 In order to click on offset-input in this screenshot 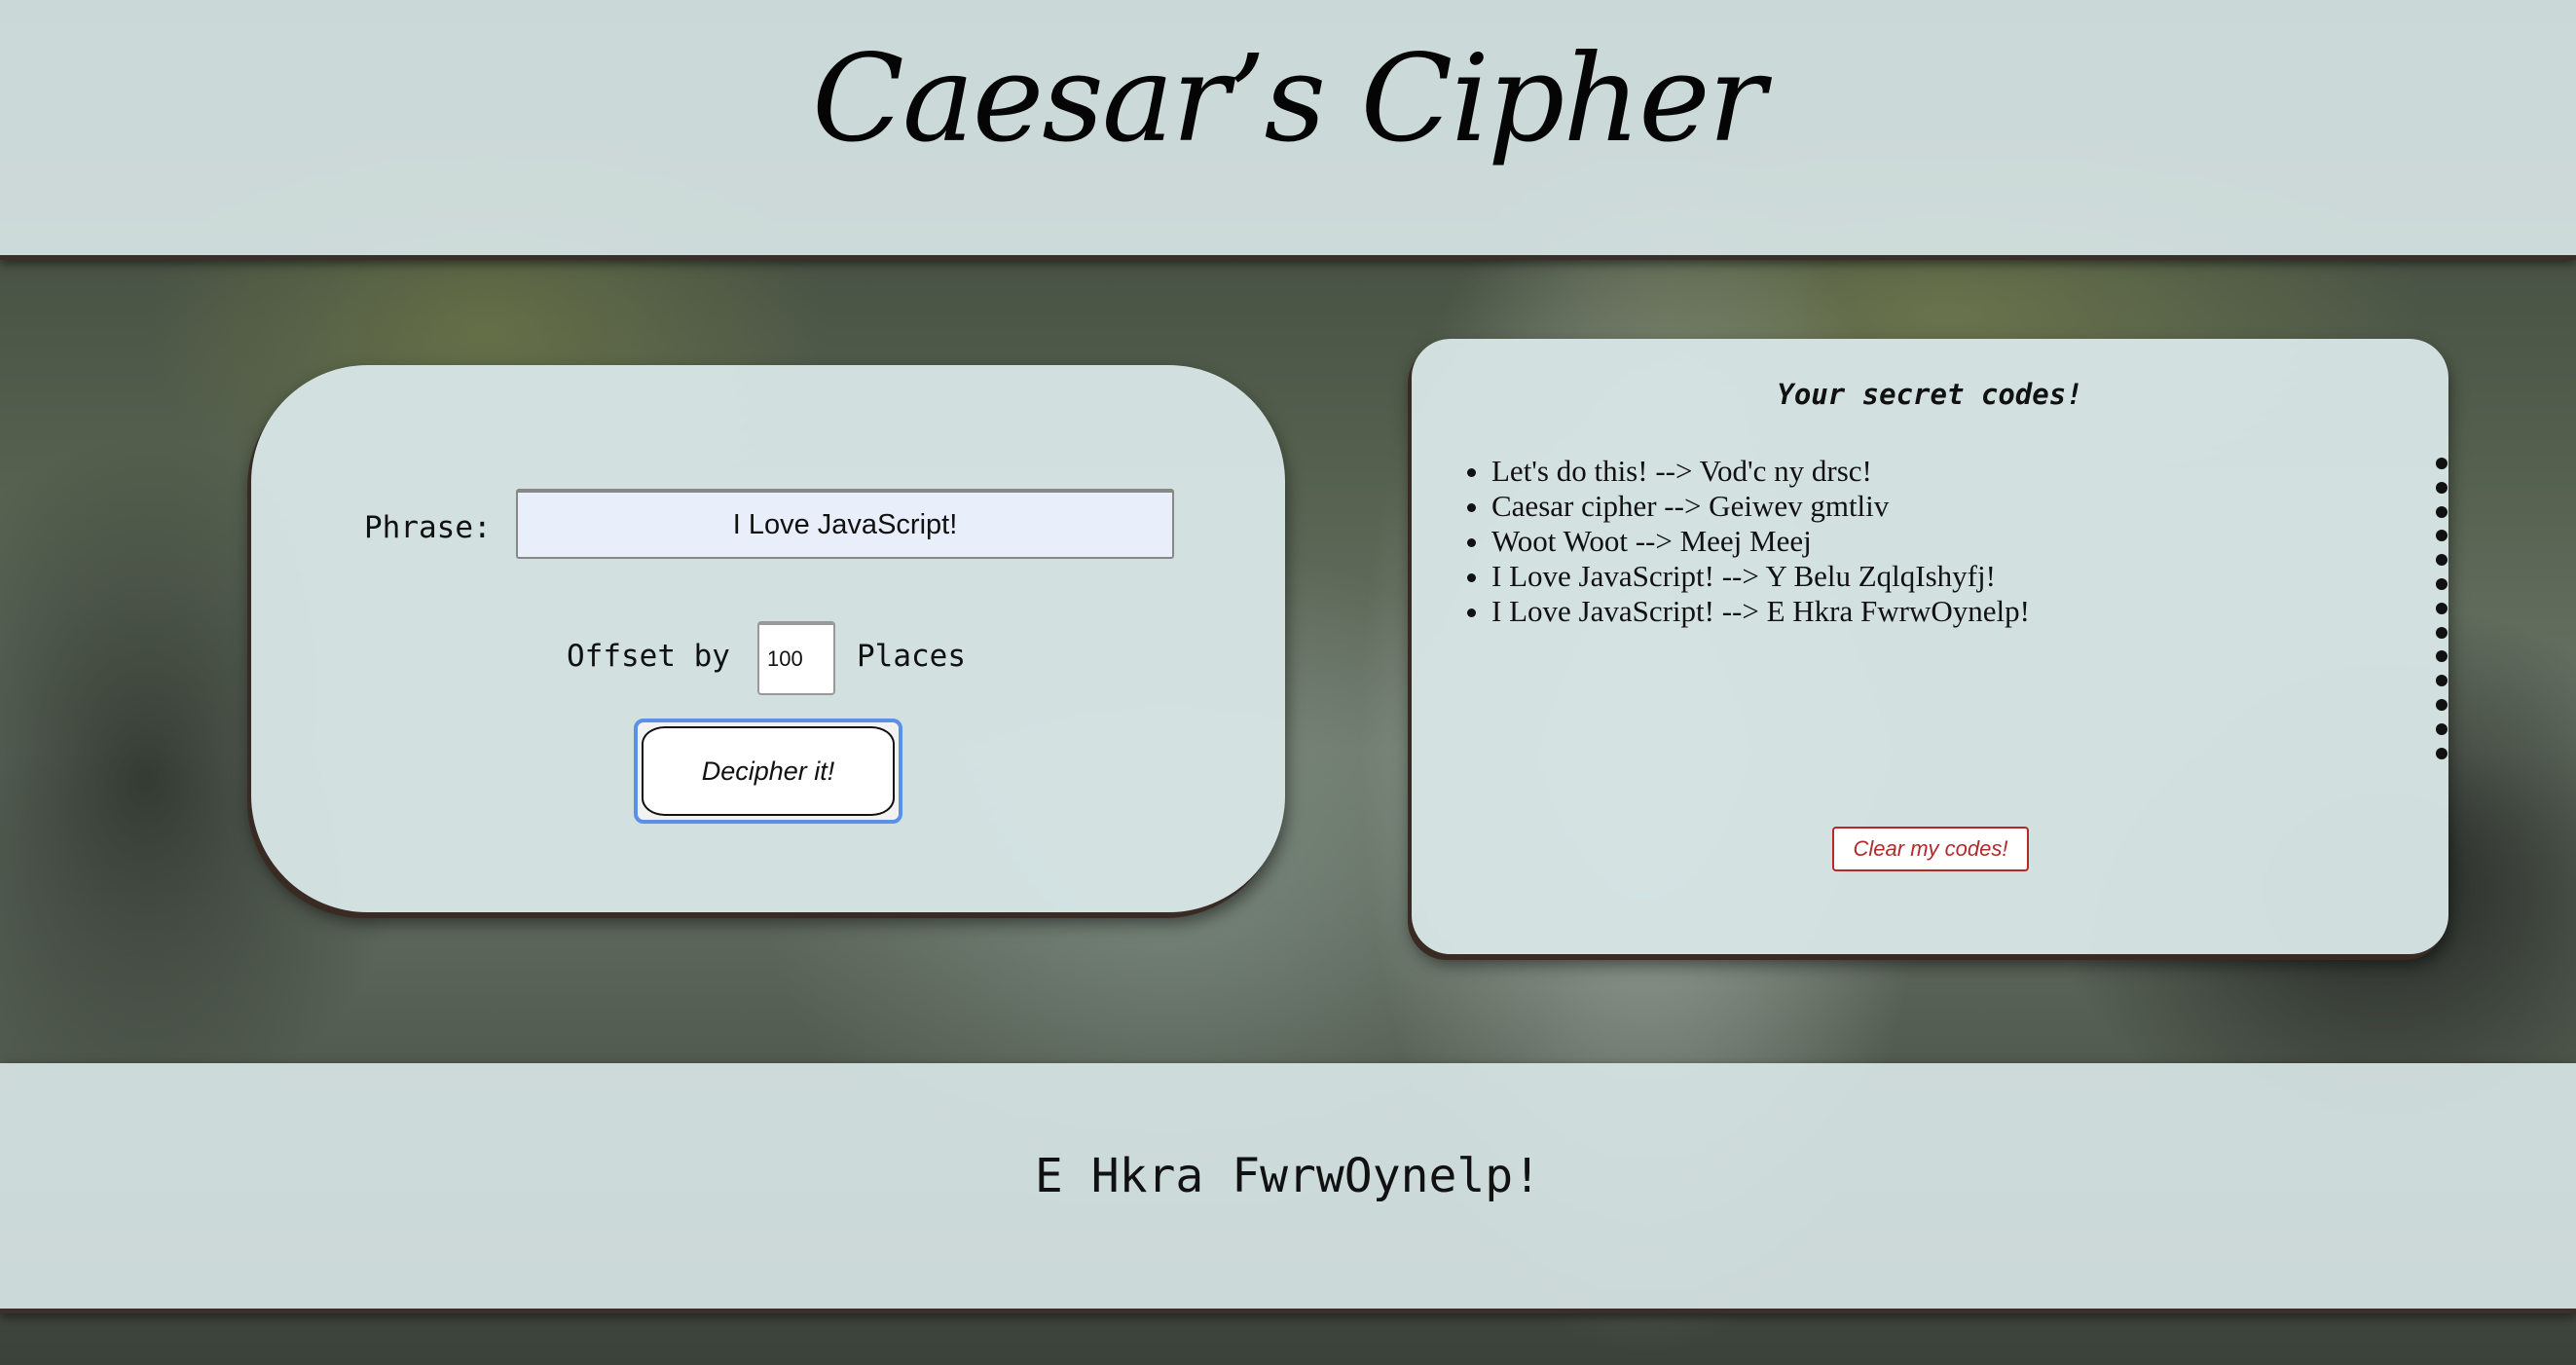, I will do `click(796, 658)`.